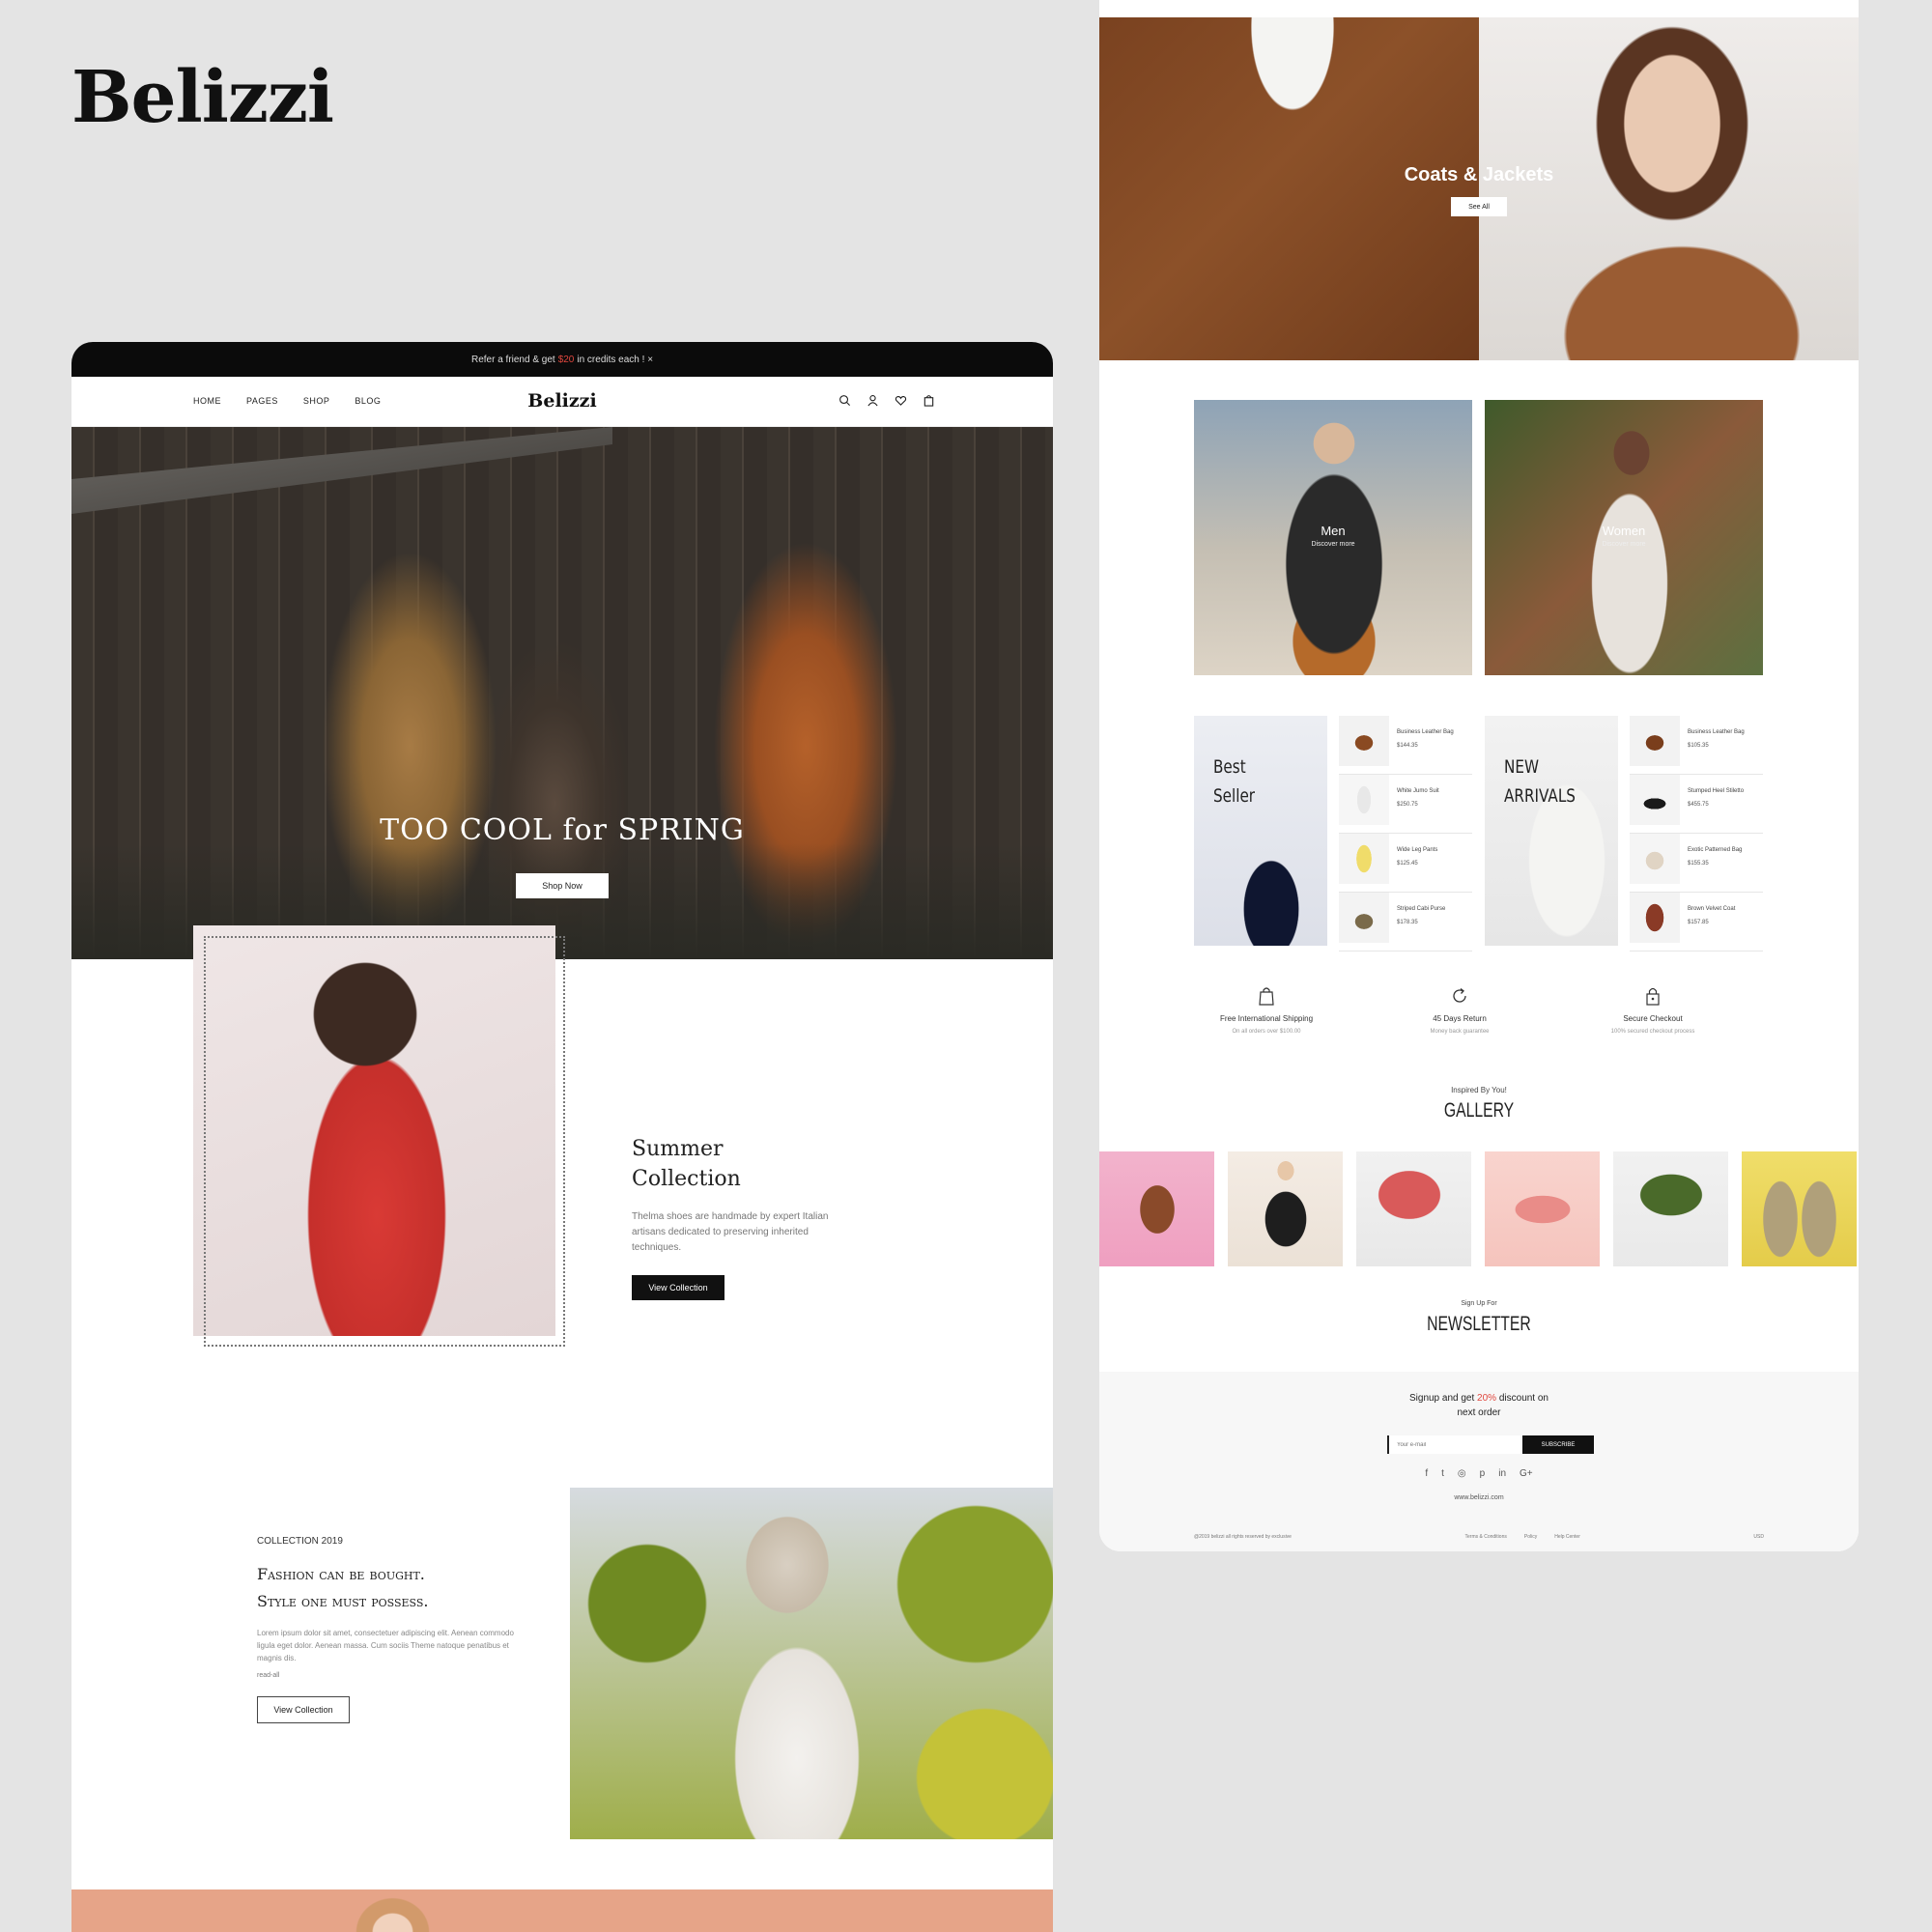 The width and height of the screenshot is (1932, 1932). I want to click on user-icon, so click(873, 400).